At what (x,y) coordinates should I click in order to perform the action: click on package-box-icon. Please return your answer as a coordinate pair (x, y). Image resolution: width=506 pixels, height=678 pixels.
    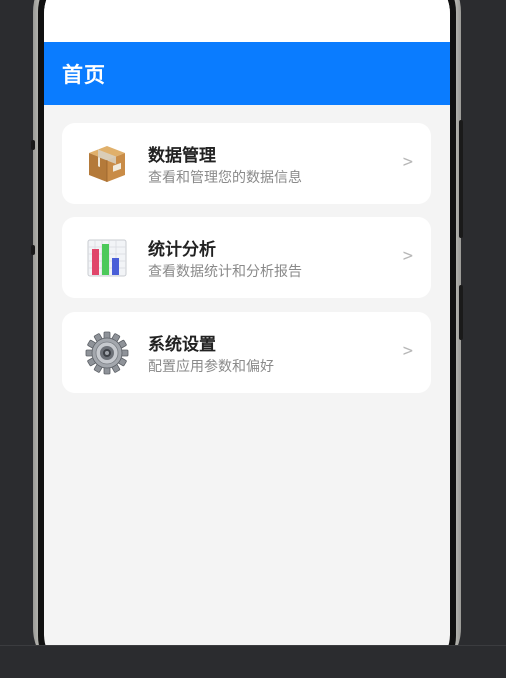
    Looking at the image, I should click on (107, 164).